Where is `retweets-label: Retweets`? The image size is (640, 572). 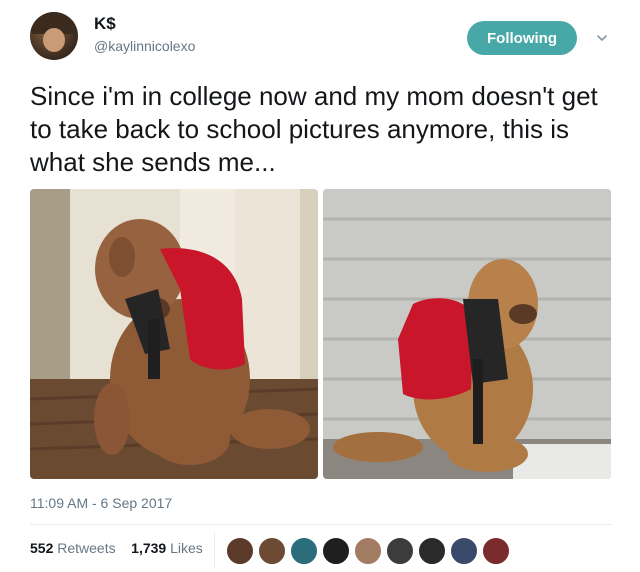
retweets-label: Retweets is located at coordinates (86, 548).